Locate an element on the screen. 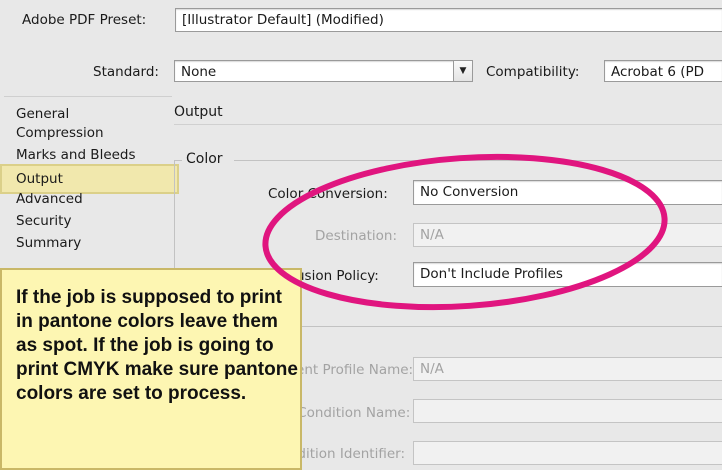 The image size is (722, 470). profile-policy-dropdown: Don't Include Profiles is located at coordinates (567, 274).